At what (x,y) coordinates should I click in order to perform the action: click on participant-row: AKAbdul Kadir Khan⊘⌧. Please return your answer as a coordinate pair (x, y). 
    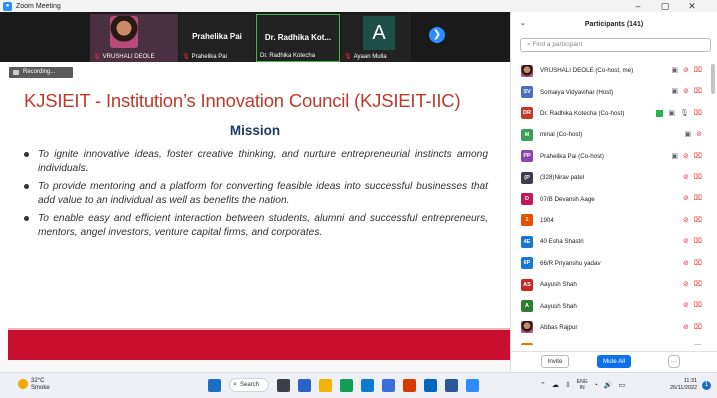
    Looking at the image, I should click on (609, 341).